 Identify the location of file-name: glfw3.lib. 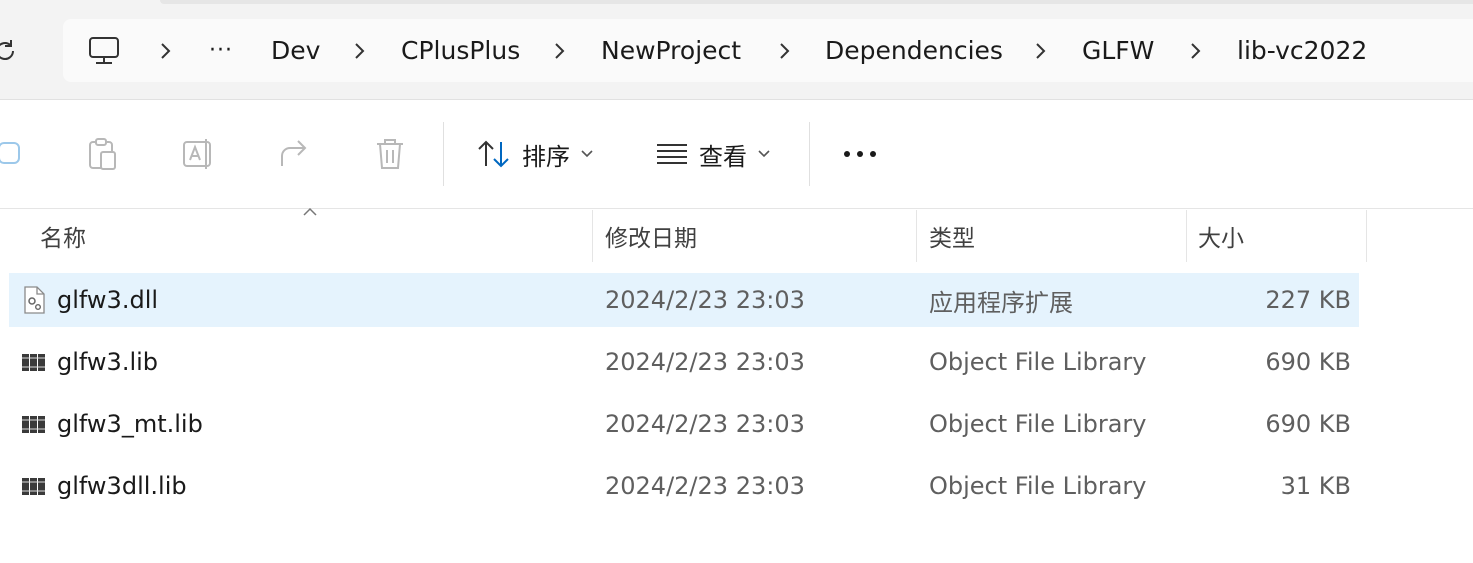
(108, 362).